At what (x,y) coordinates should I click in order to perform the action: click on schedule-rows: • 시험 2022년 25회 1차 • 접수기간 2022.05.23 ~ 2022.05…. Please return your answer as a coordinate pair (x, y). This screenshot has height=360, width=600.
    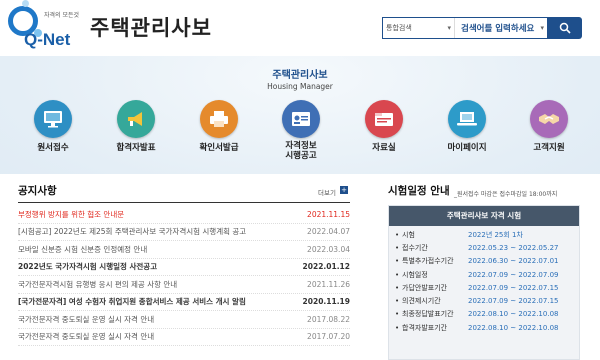
    Looking at the image, I should click on (484, 280).